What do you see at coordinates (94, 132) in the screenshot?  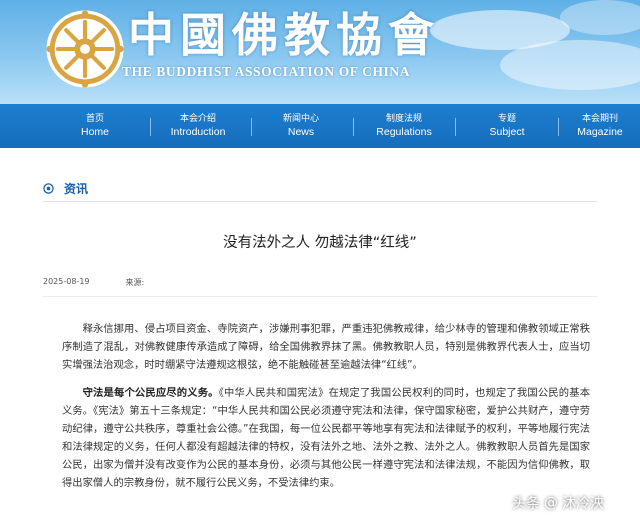 I see `nav-item-en-label: Home` at bounding box center [94, 132].